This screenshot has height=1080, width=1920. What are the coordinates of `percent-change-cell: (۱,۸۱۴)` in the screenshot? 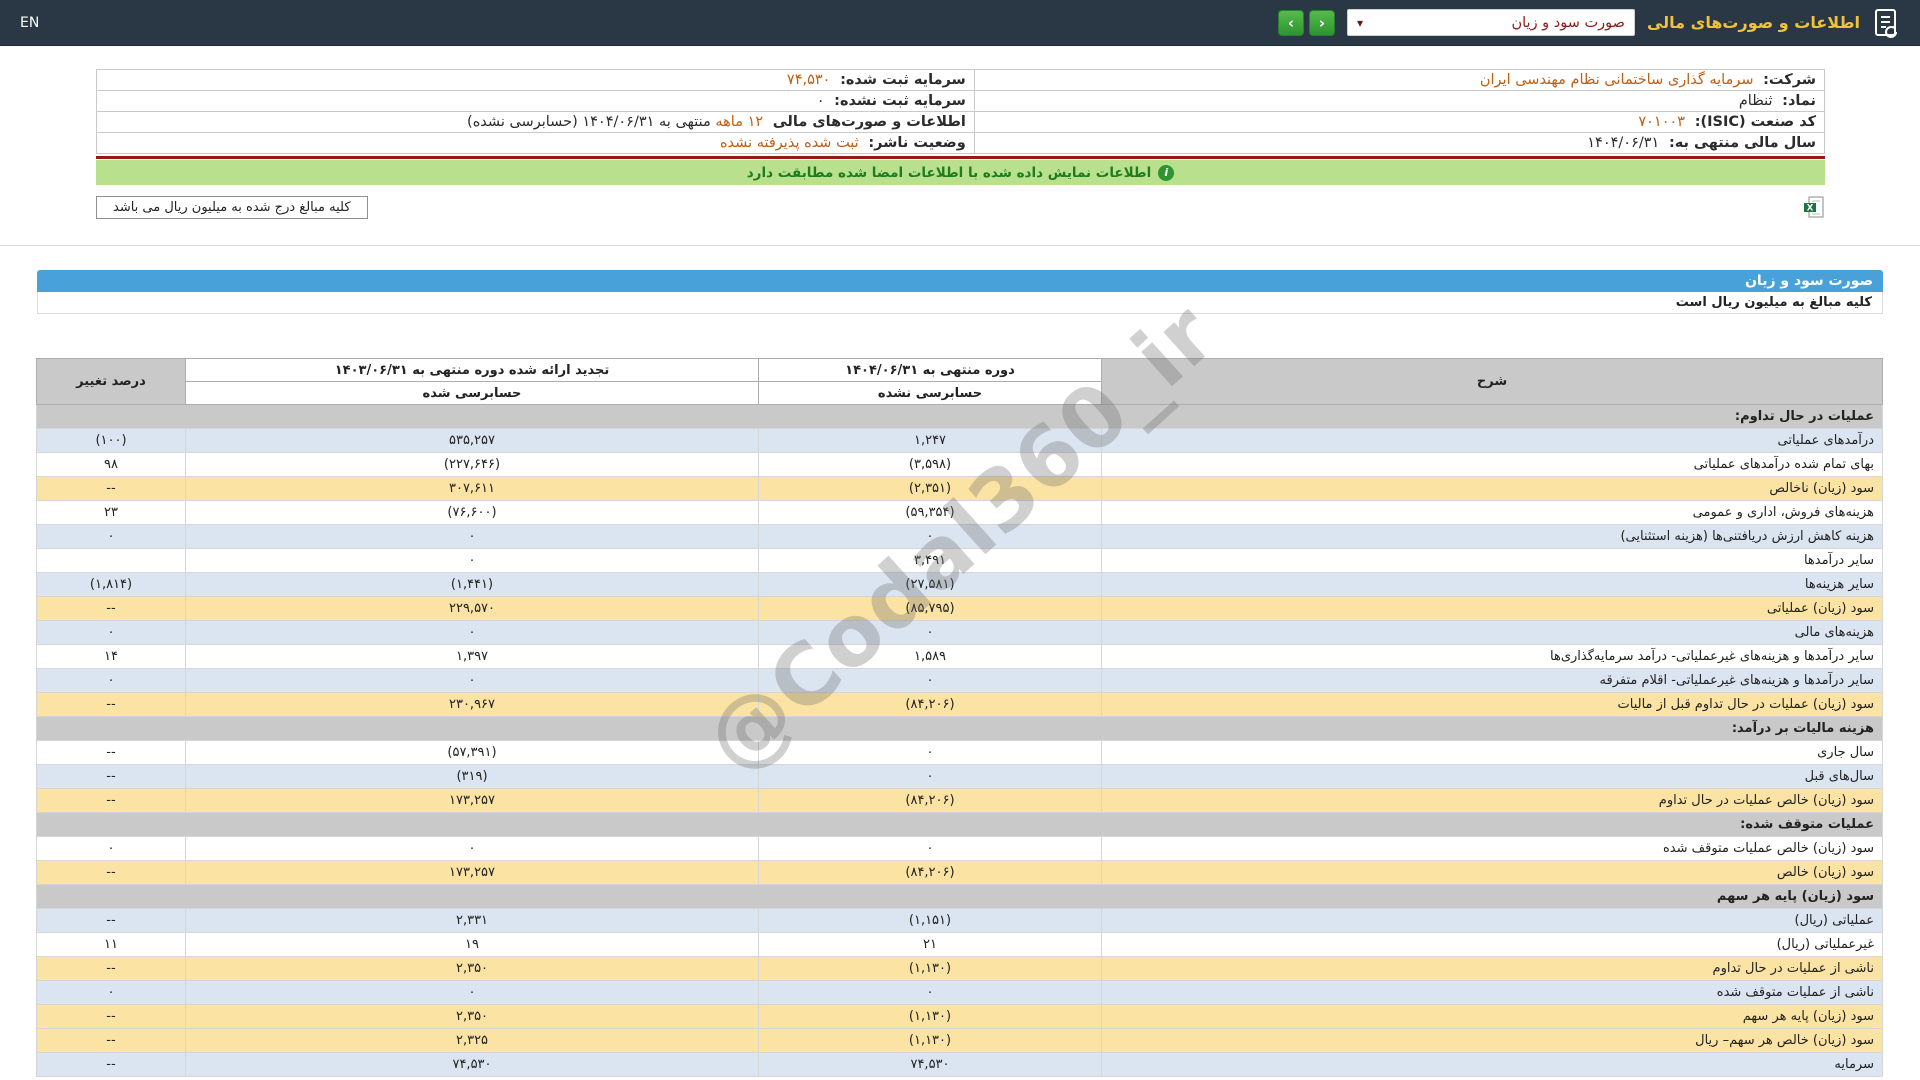 It's located at (111, 584).